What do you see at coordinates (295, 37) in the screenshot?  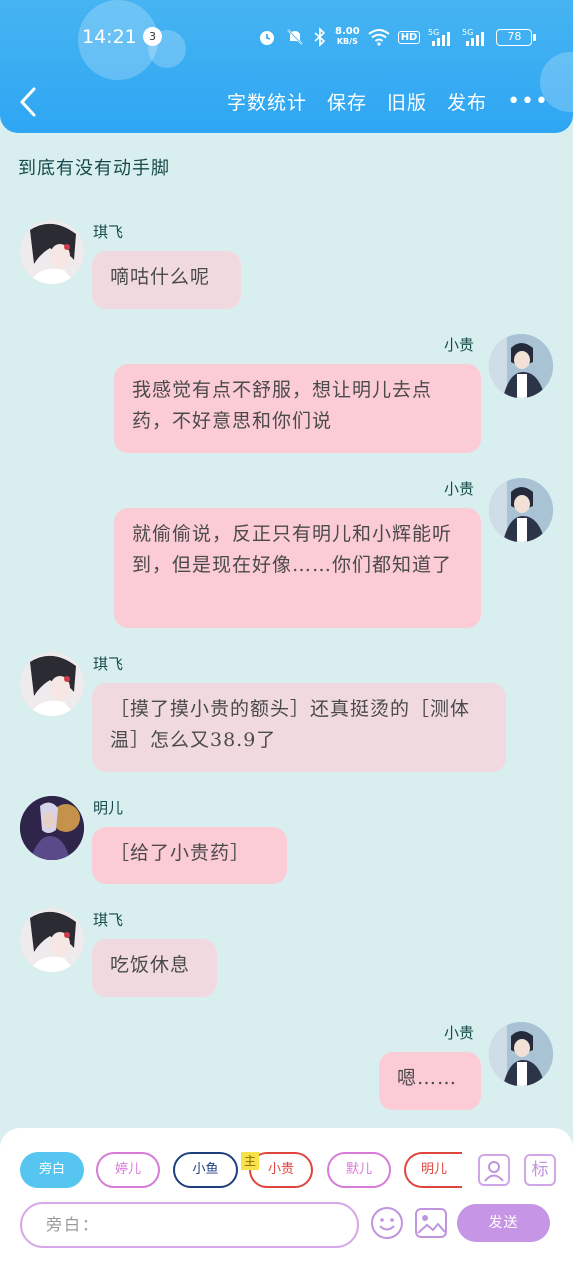 I see `mute-icon` at bounding box center [295, 37].